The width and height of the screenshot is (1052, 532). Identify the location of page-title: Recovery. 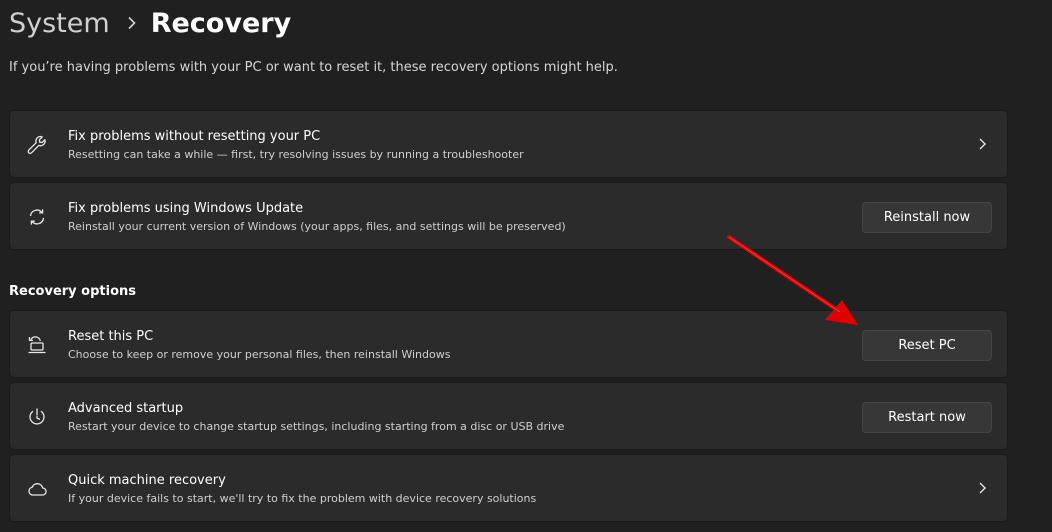
(221, 23).